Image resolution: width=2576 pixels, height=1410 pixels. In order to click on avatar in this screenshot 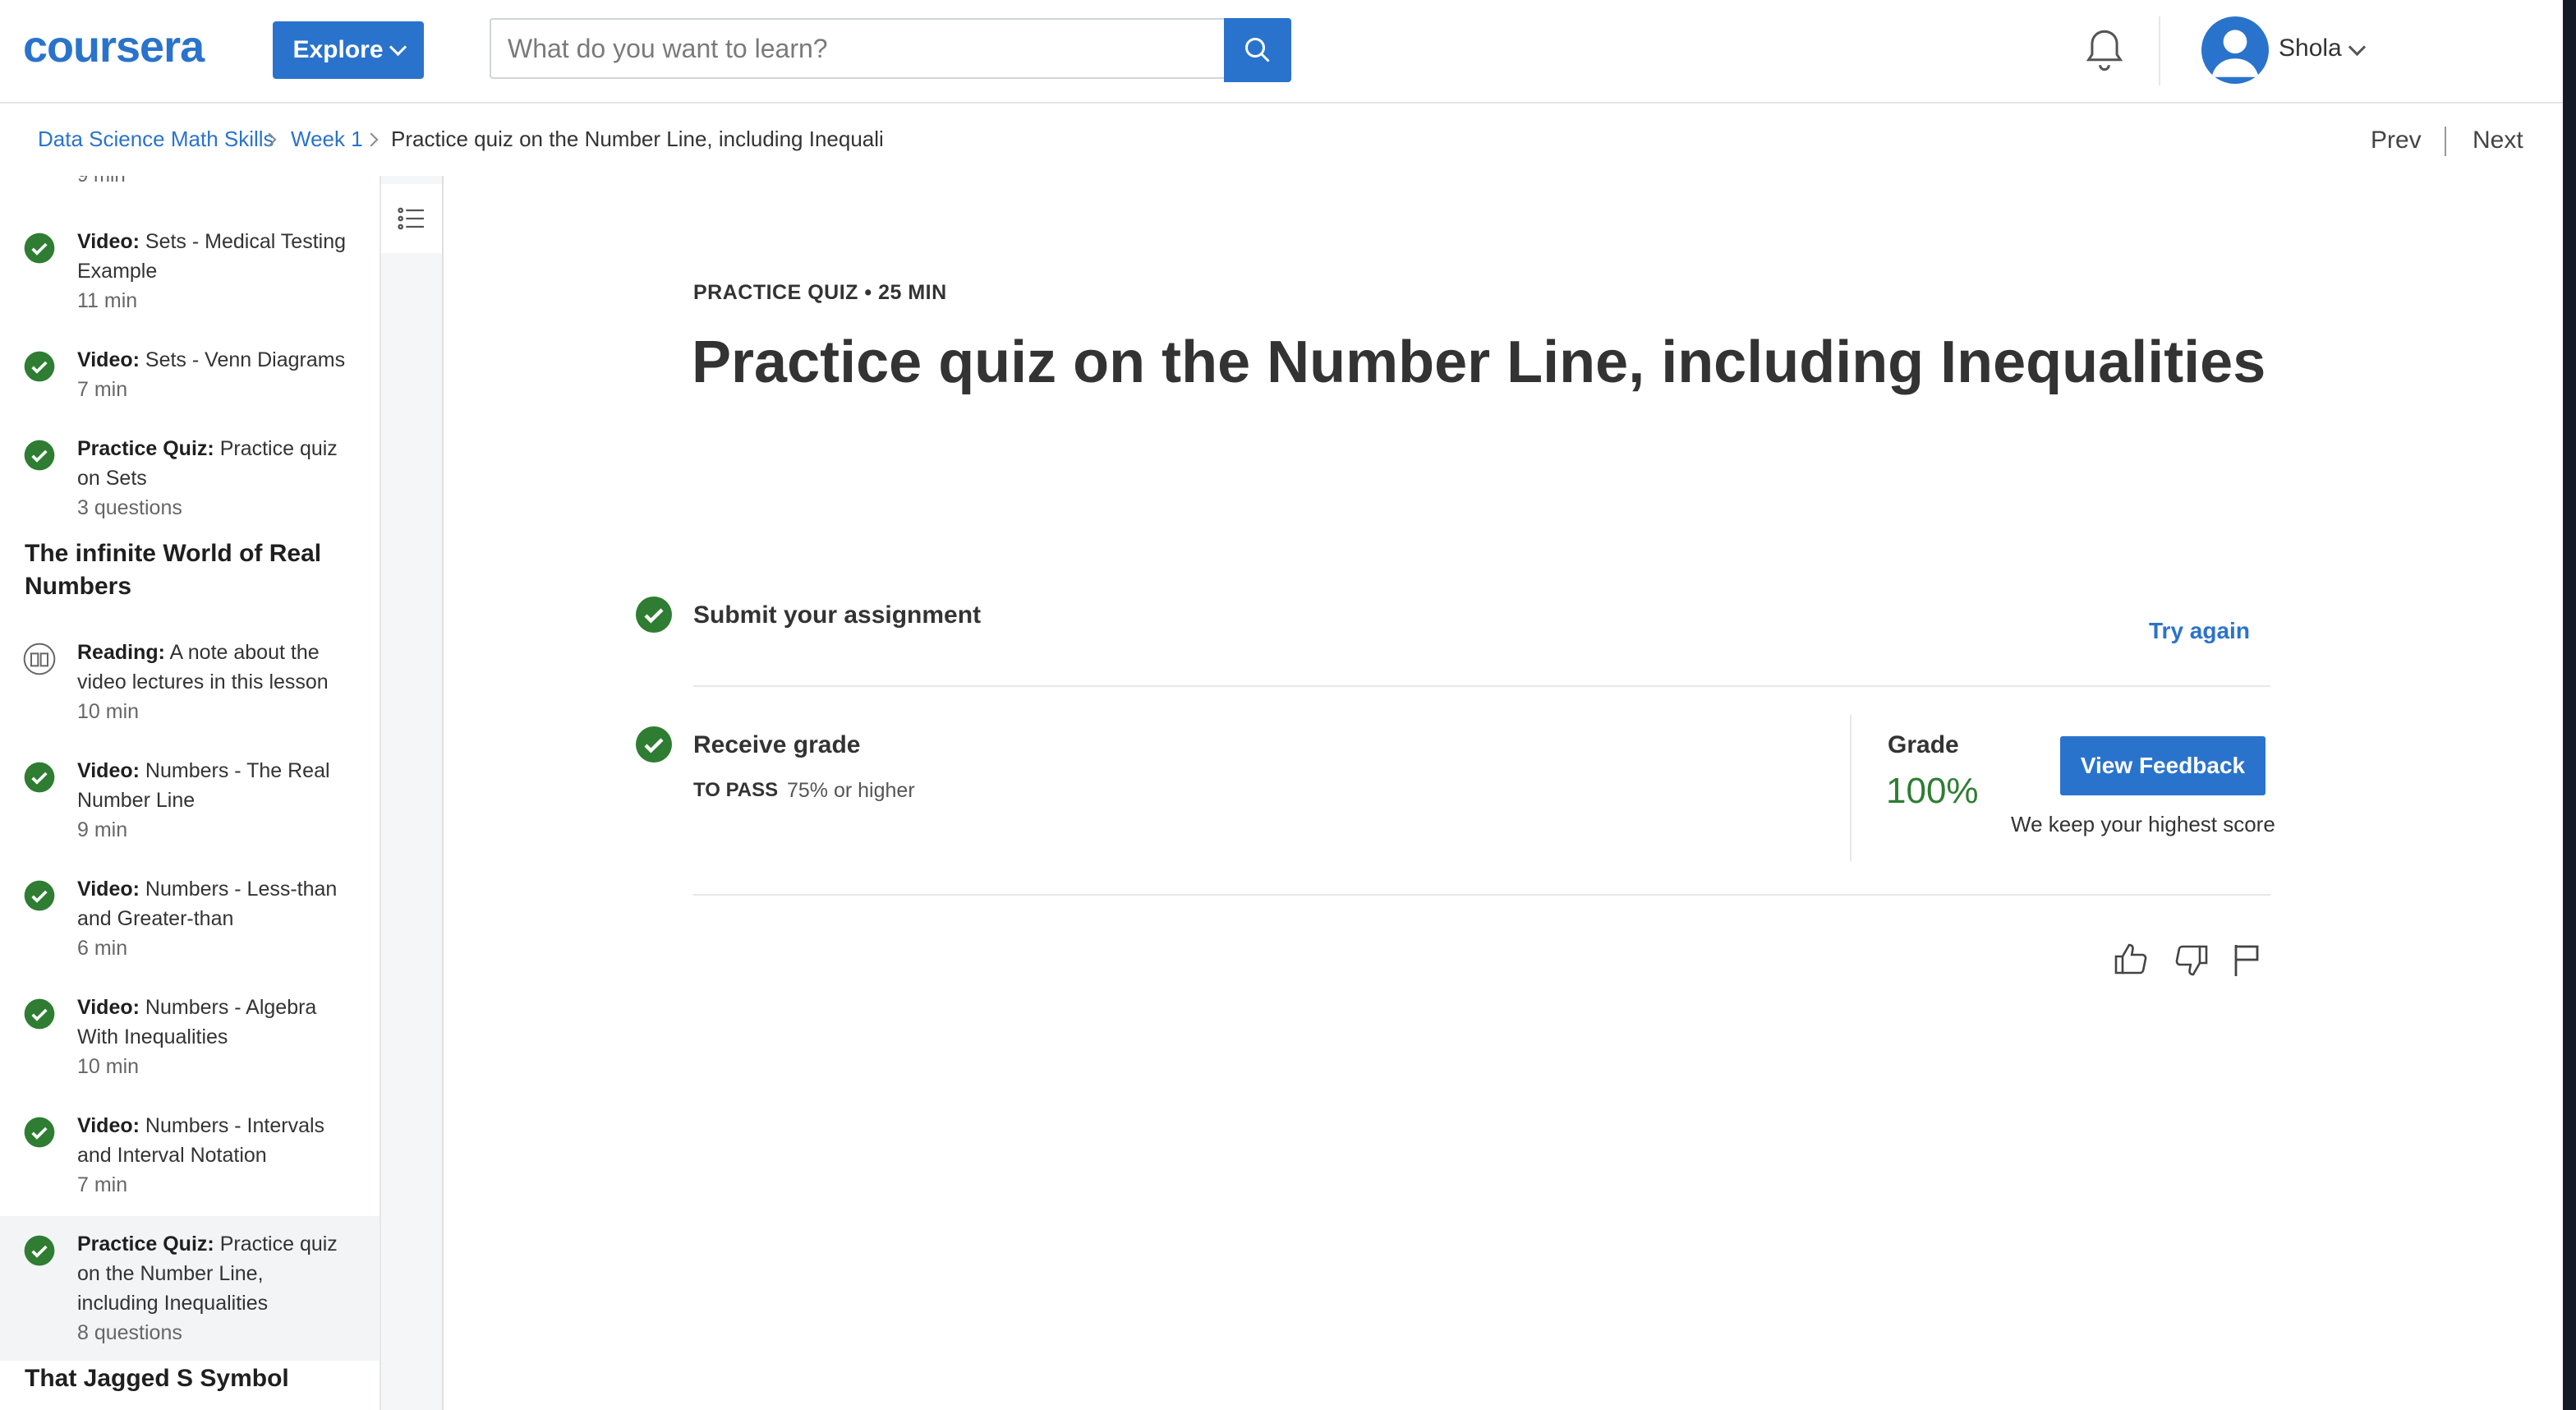, I will do `click(2235, 50)`.